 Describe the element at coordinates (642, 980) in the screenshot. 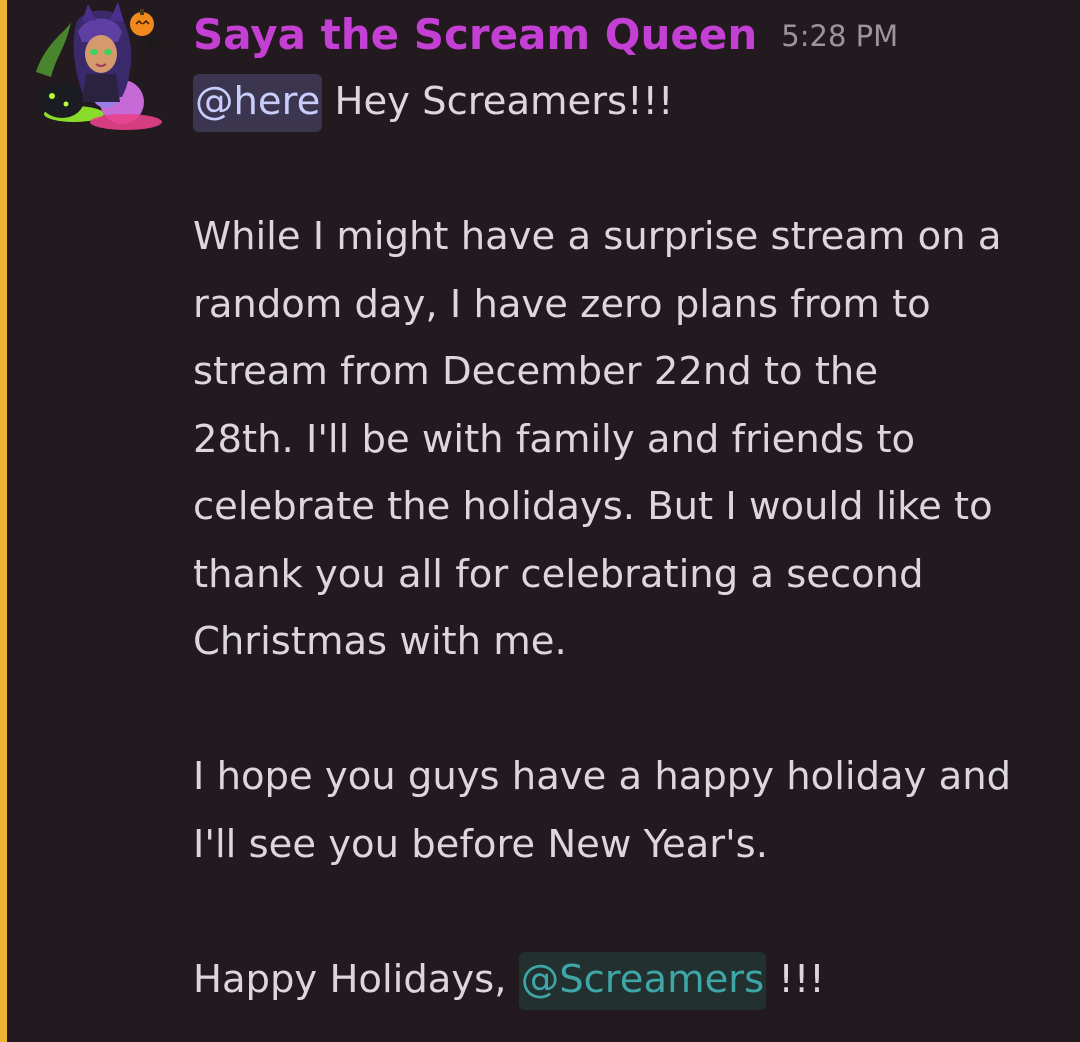

I see `screamers-role-mention: @Screamers` at that location.